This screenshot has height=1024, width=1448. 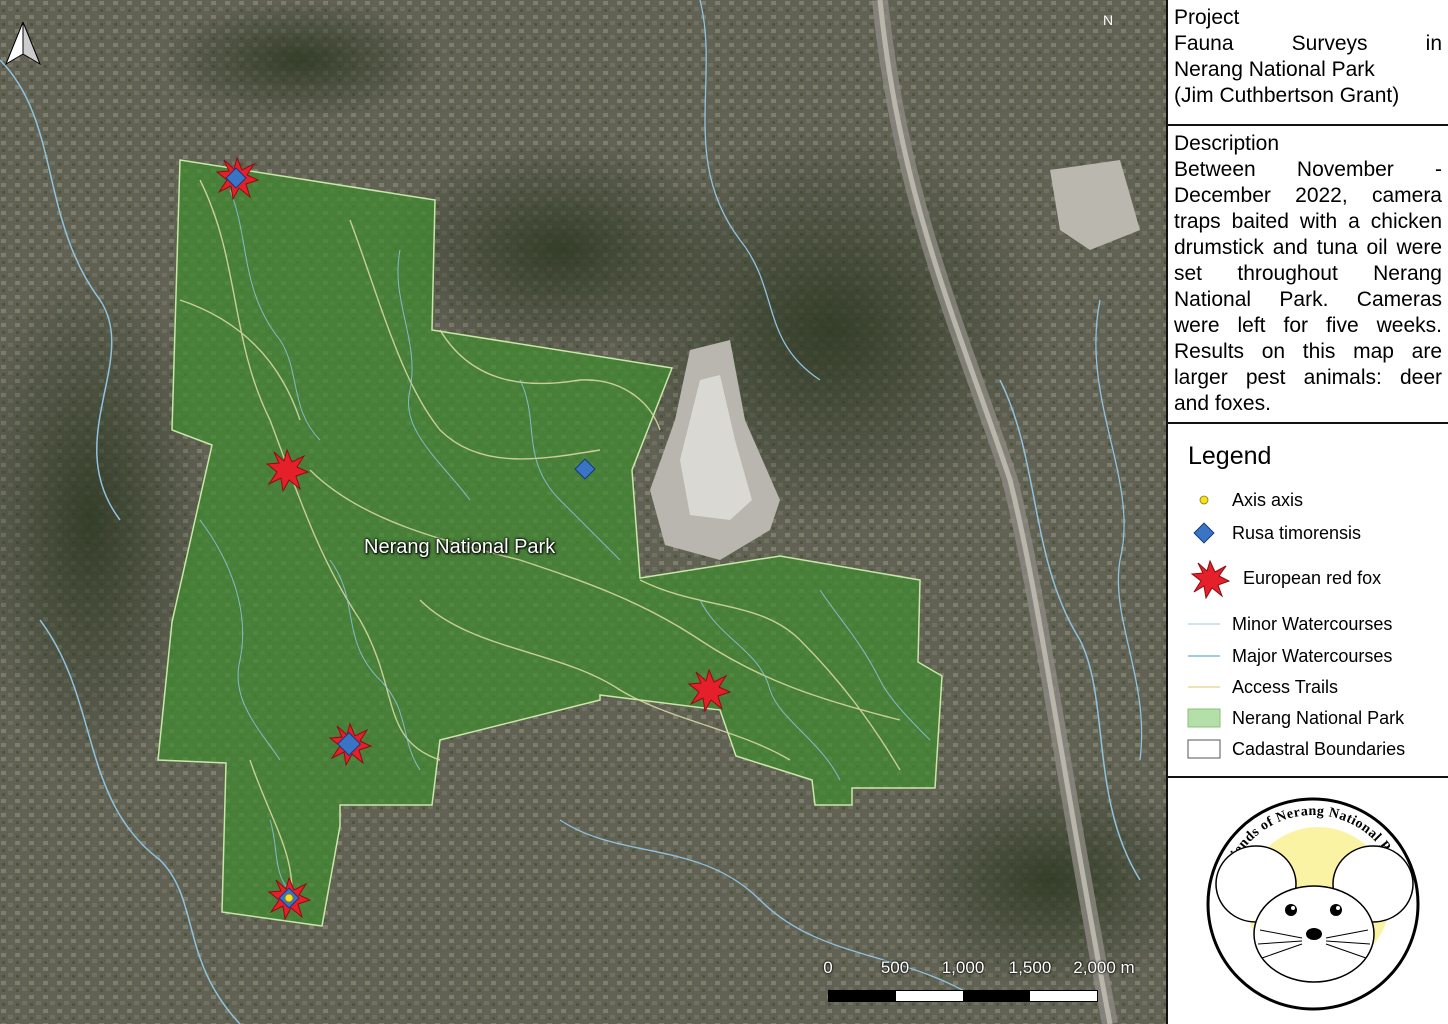 What do you see at coordinates (460, 547) in the screenshot?
I see `park-name-label: Nerang National Park` at bounding box center [460, 547].